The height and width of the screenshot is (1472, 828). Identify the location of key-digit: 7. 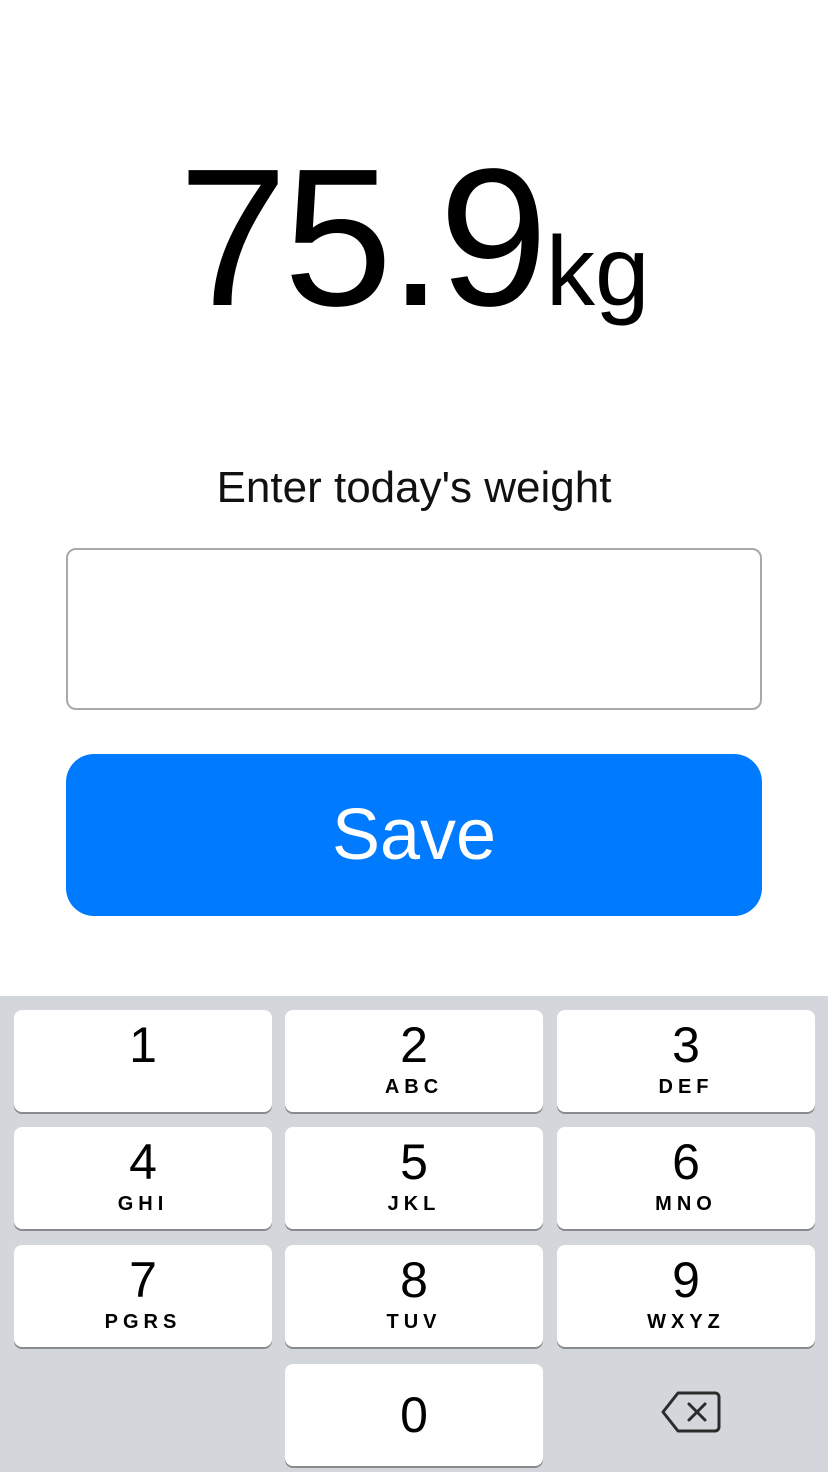
(143, 1280).